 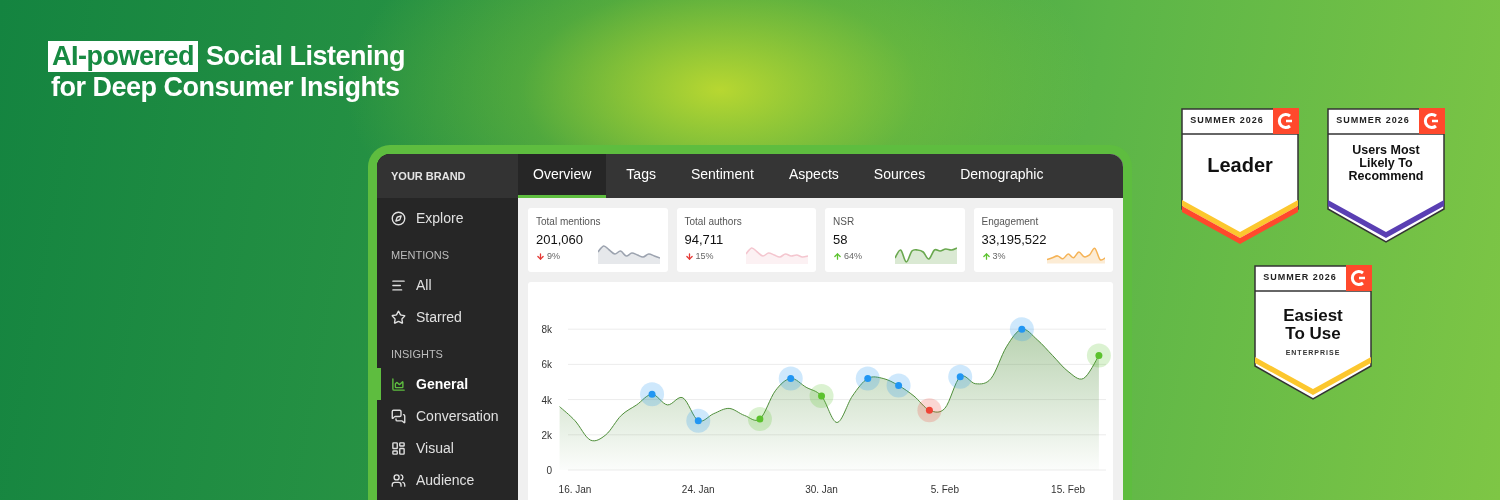 What do you see at coordinates (641, 176) in the screenshot?
I see `tab: Tags` at bounding box center [641, 176].